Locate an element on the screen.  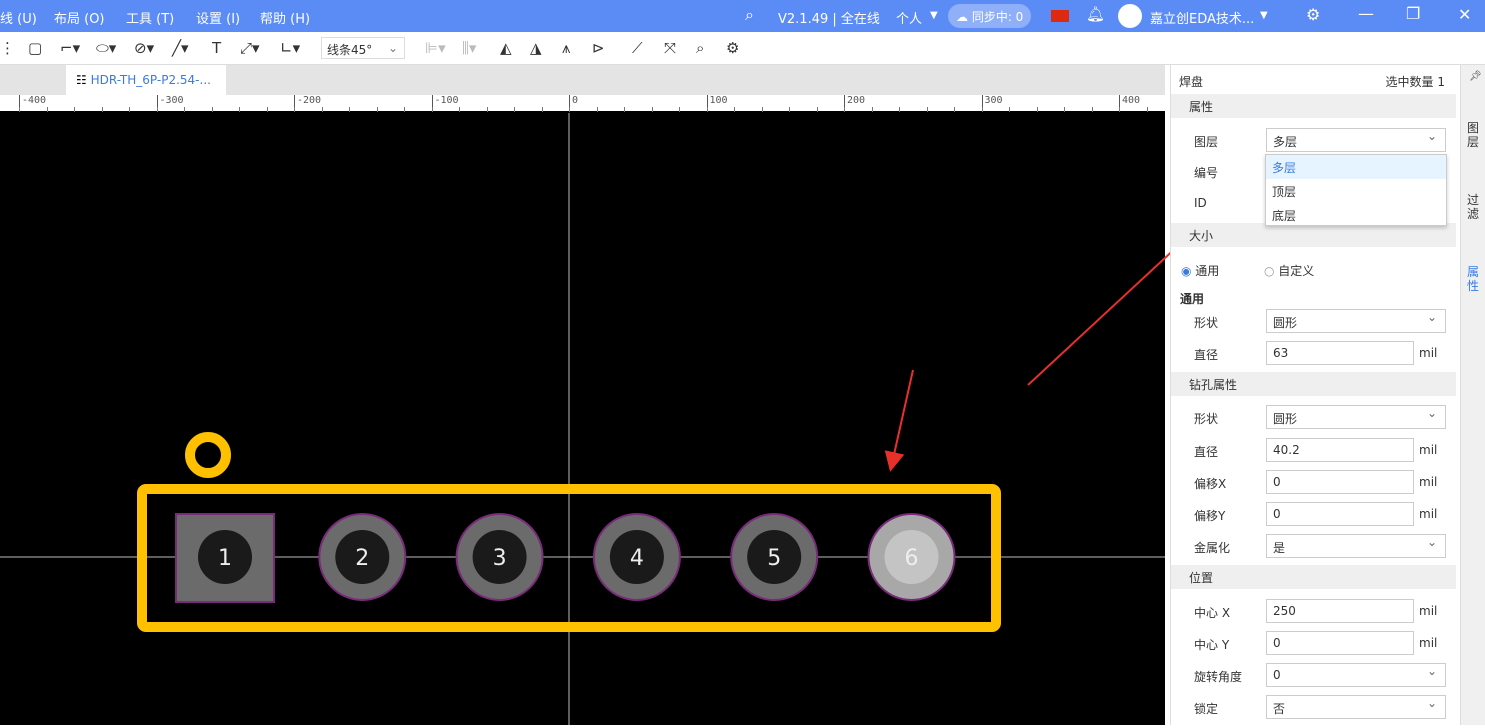
layer-select: 多层 is located at coordinates (1356, 140).